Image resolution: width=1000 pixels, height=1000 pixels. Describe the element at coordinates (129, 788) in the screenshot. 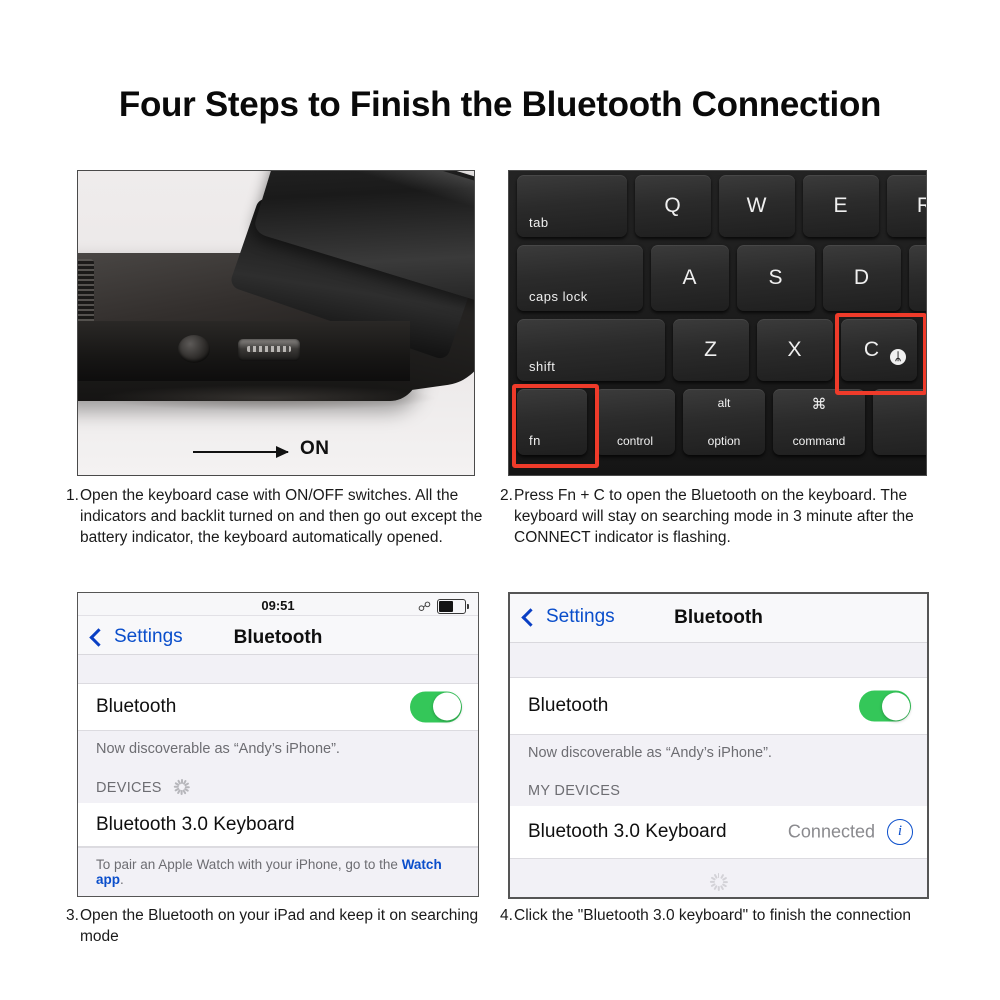

I see `devices-section-label: DEVICES` at that location.